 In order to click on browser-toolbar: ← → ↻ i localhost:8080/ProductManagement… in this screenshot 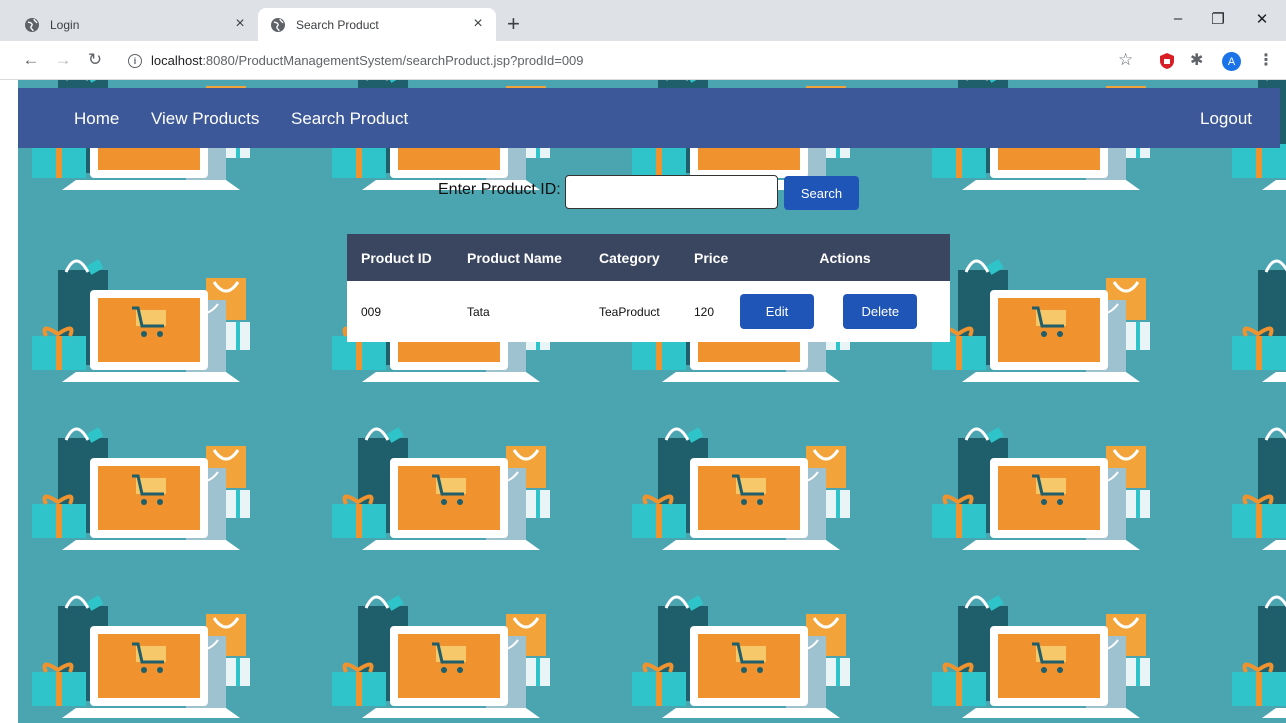, I will do `click(643, 60)`.